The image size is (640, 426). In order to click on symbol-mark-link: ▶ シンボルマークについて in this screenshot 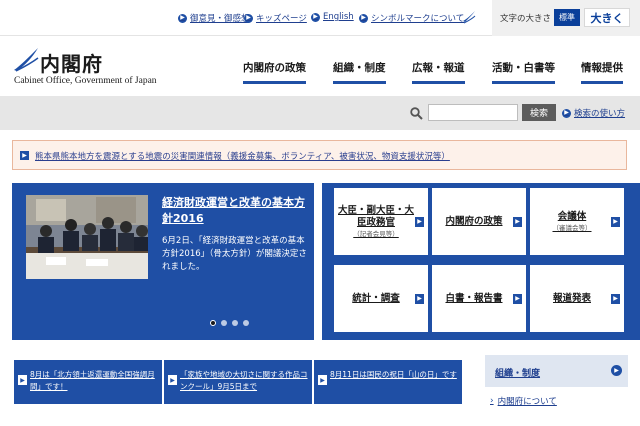, I will do `click(411, 18)`.